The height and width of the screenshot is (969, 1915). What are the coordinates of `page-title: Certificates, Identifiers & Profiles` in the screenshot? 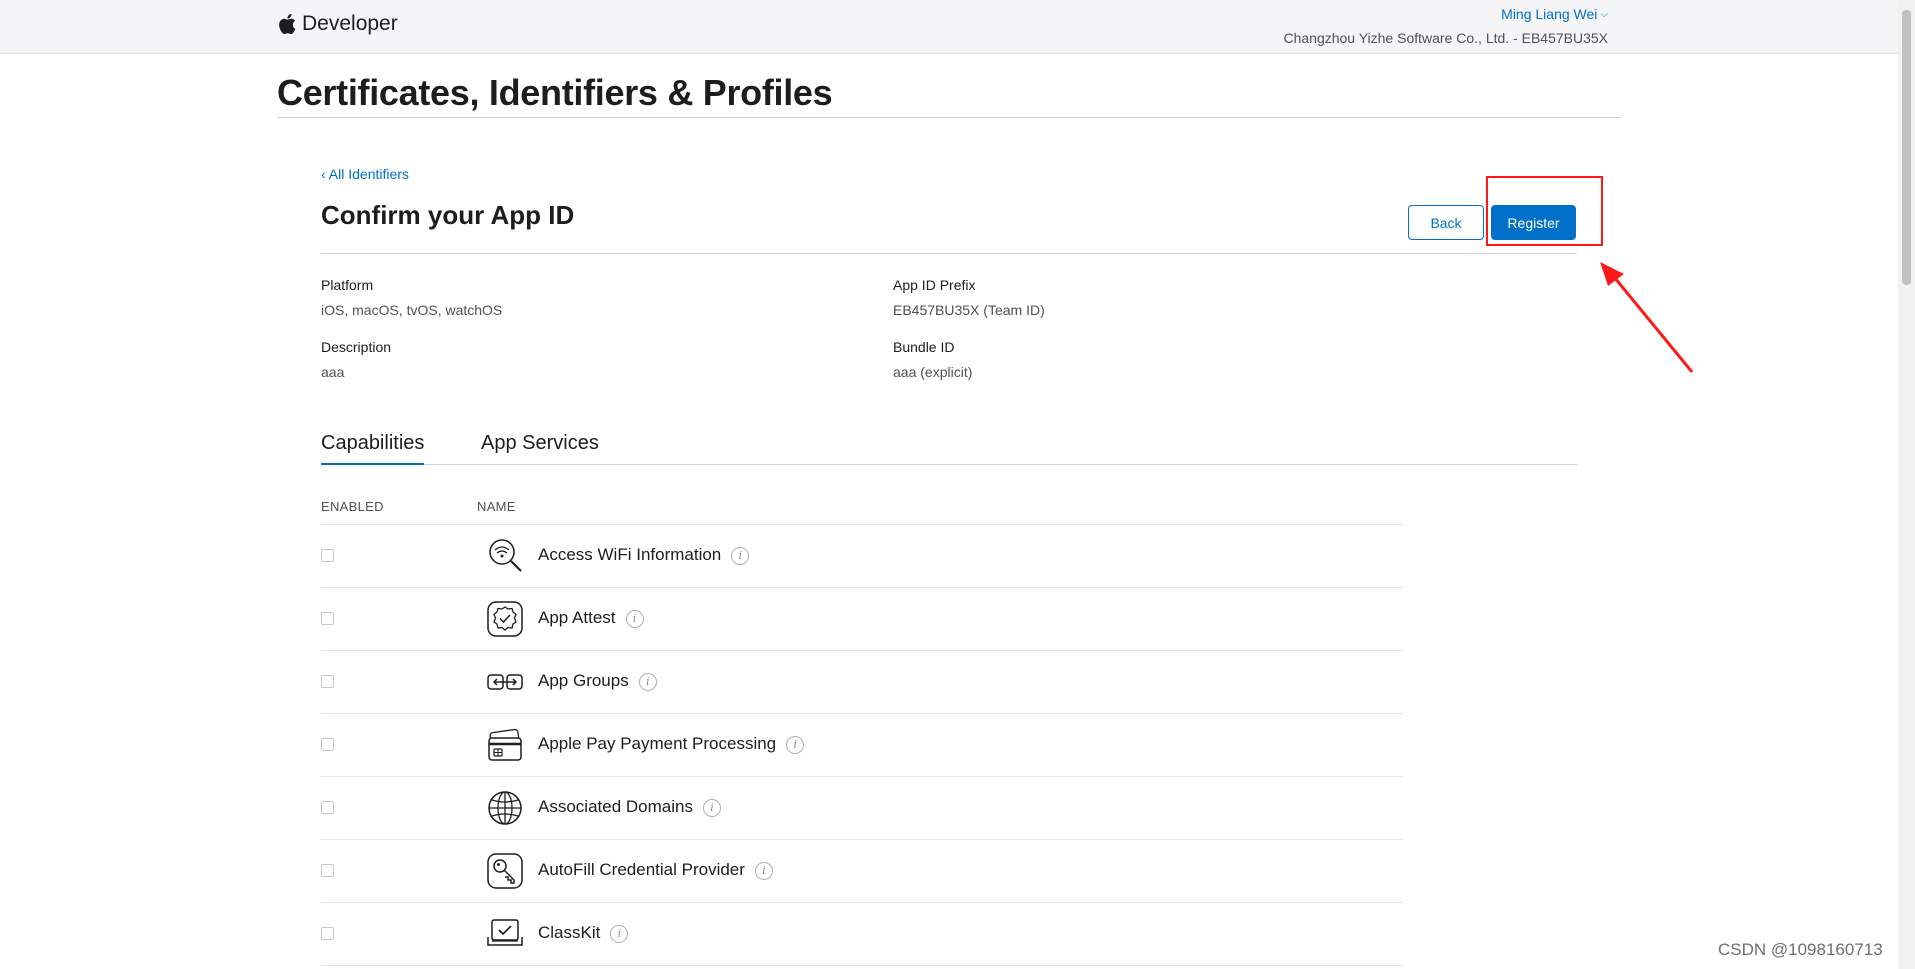 It's located at (555, 92).